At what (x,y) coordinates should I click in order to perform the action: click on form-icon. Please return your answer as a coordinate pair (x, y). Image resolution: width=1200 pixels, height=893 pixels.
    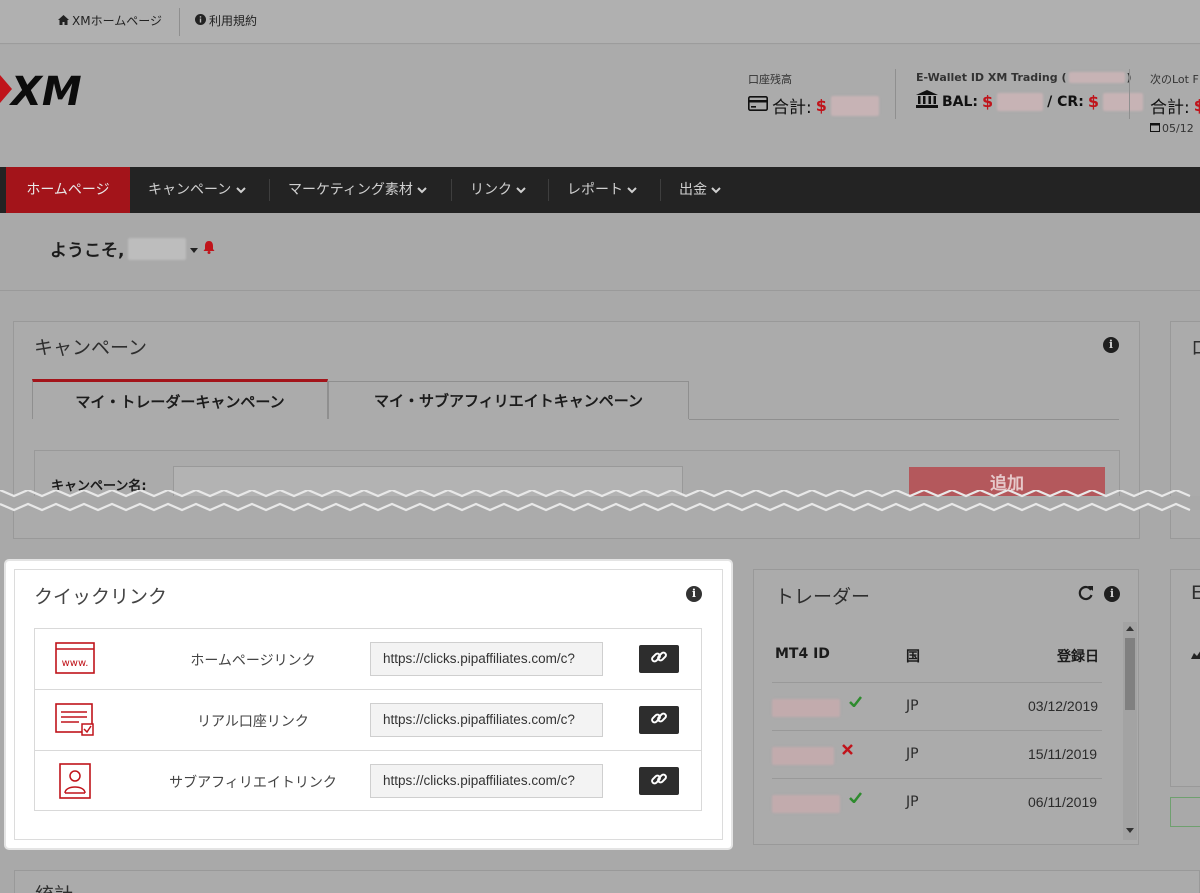
    Looking at the image, I should click on (75, 722).